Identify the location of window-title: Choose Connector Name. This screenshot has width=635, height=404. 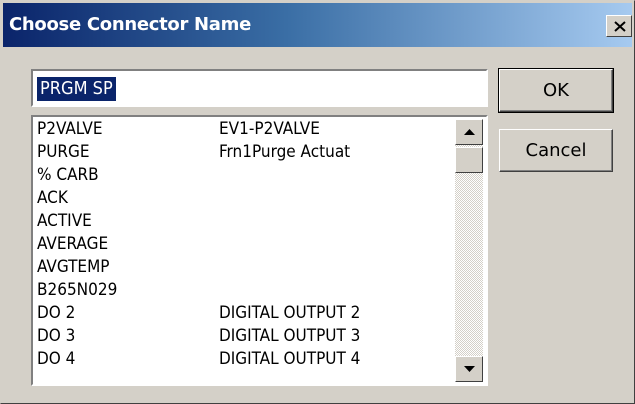
(130, 24).